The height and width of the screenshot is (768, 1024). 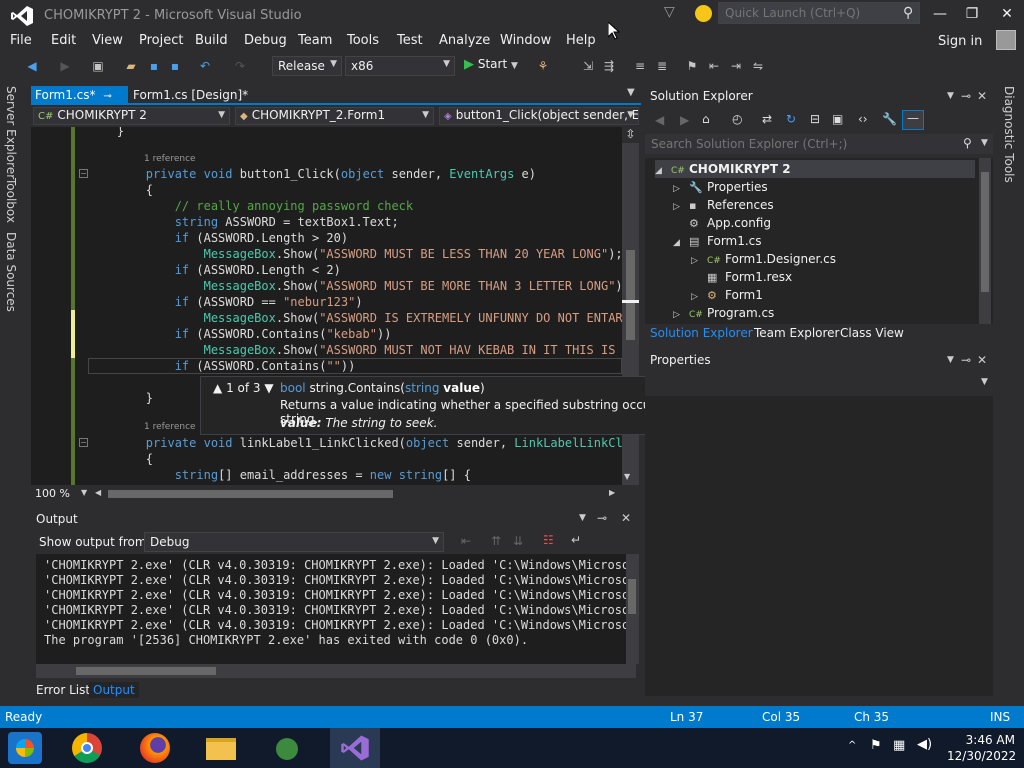 What do you see at coordinates (1009, 134) in the screenshot?
I see `diagnostic-tools-tab: Diagnostic Tools` at bounding box center [1009, 134].